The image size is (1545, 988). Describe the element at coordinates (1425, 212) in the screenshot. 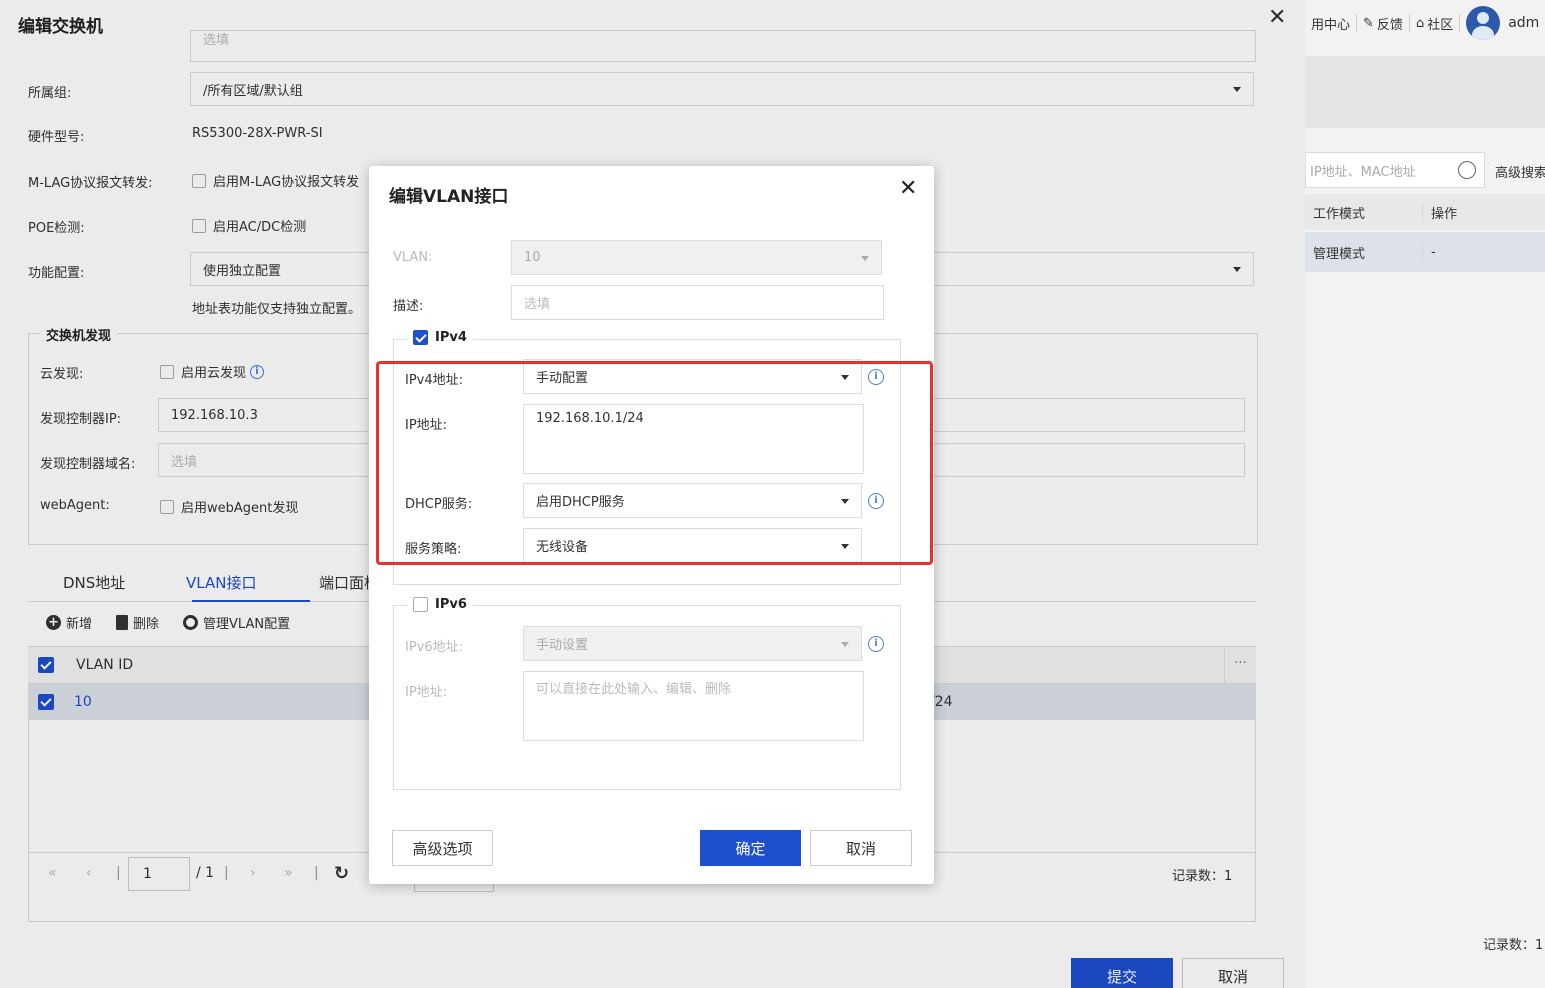

I see `bg-table-header: 工作模式 操作` at that location.